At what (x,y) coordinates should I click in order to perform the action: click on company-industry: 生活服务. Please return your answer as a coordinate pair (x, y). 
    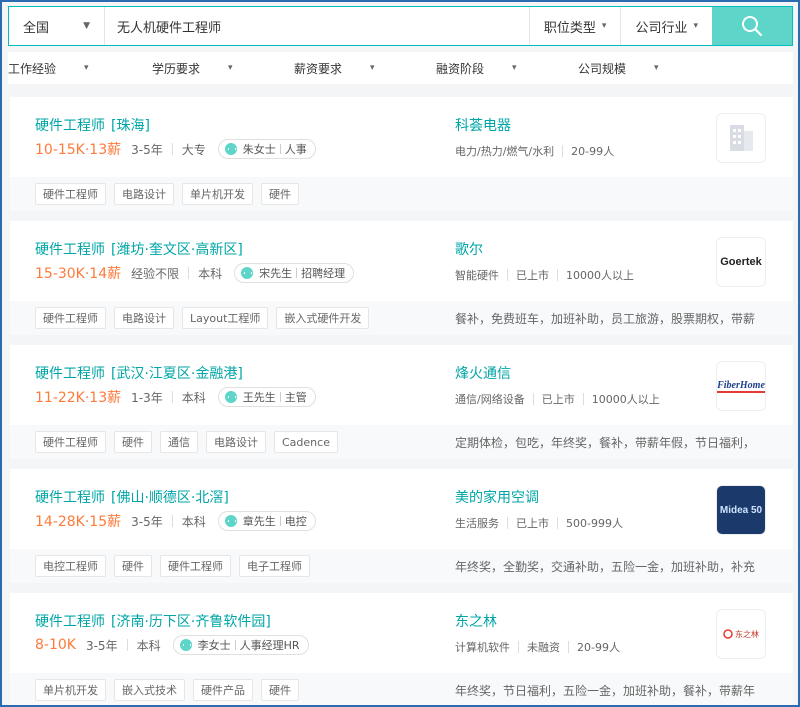
    Looking at the image, I should click on (477, 523).